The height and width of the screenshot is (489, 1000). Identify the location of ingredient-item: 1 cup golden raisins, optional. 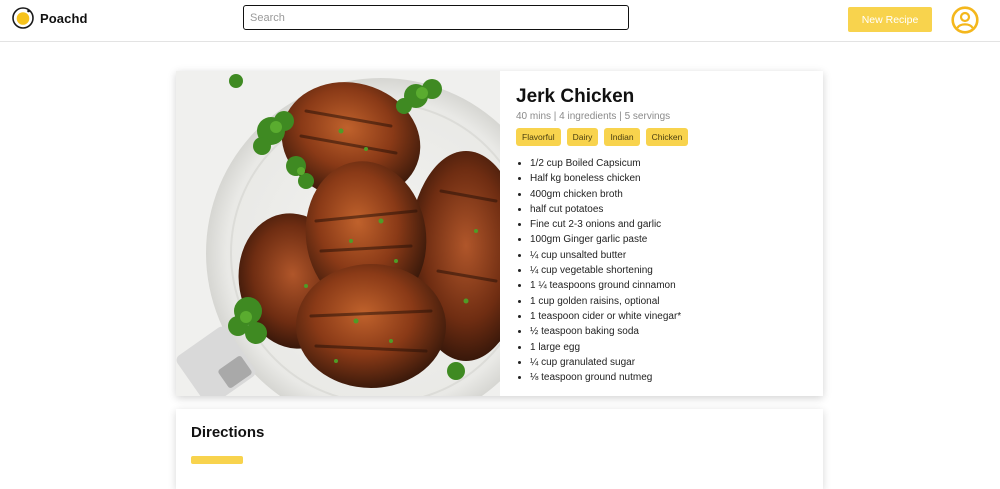
(673, 301).